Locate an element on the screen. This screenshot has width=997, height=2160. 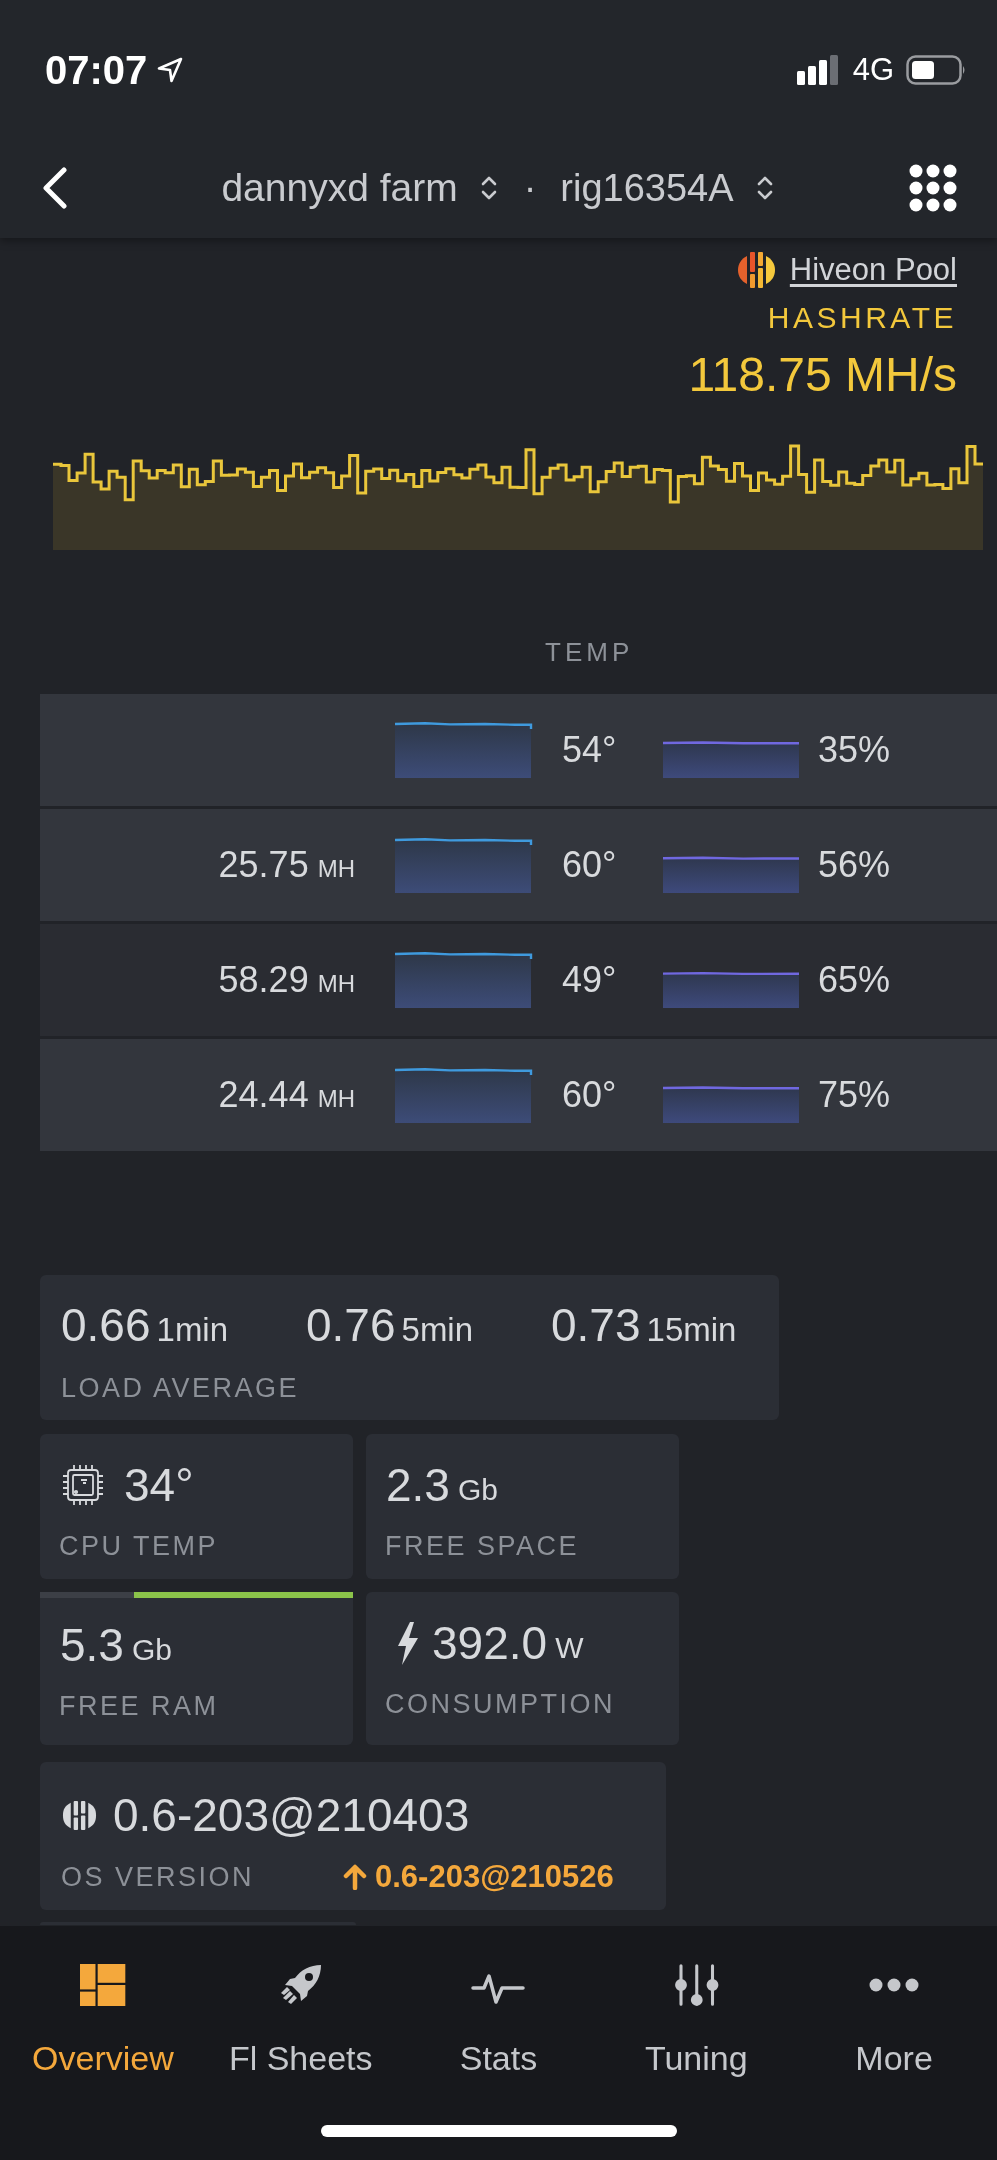
load-period: 5min is located at coordinates (437, 1330).